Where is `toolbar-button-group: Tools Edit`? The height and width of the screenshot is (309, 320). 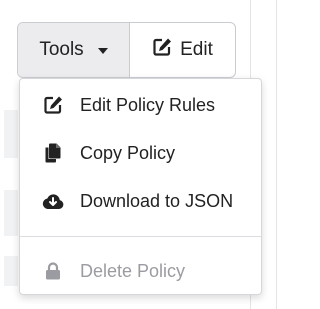 toolbar-button-group: Tools Edit is located at coordinates (126, 50).